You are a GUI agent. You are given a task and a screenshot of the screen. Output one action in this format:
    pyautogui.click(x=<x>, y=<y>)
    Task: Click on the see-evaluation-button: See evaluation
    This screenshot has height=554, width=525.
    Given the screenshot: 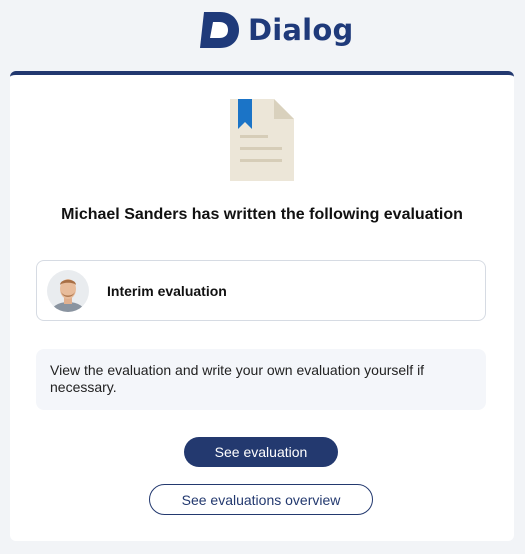 What is the action you would take?
    pyautogui.click(x=261, y=452)
    